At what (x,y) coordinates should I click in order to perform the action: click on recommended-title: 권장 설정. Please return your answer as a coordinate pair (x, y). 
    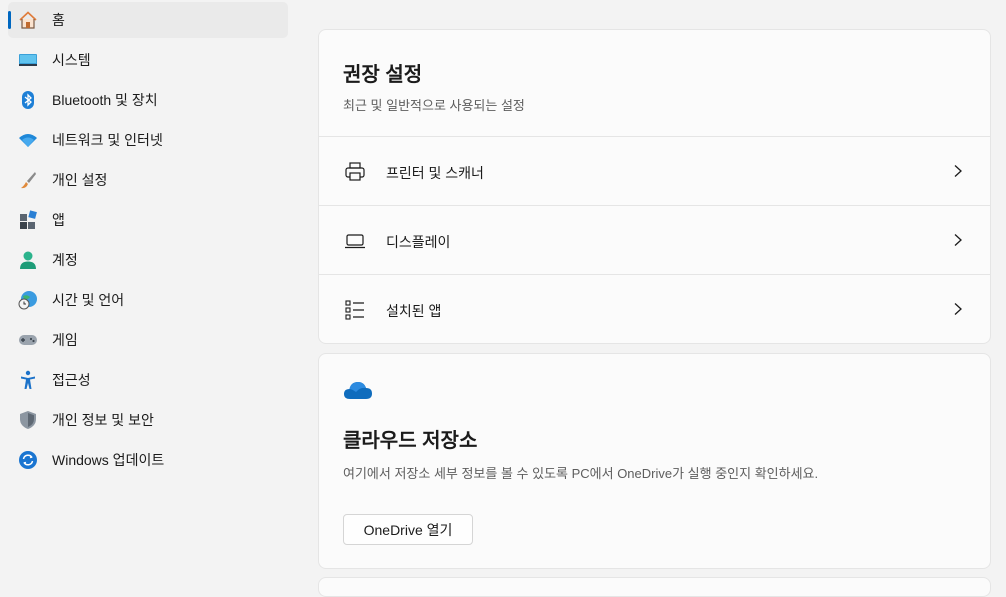
    Looking at the image, I should click on (383, 75).